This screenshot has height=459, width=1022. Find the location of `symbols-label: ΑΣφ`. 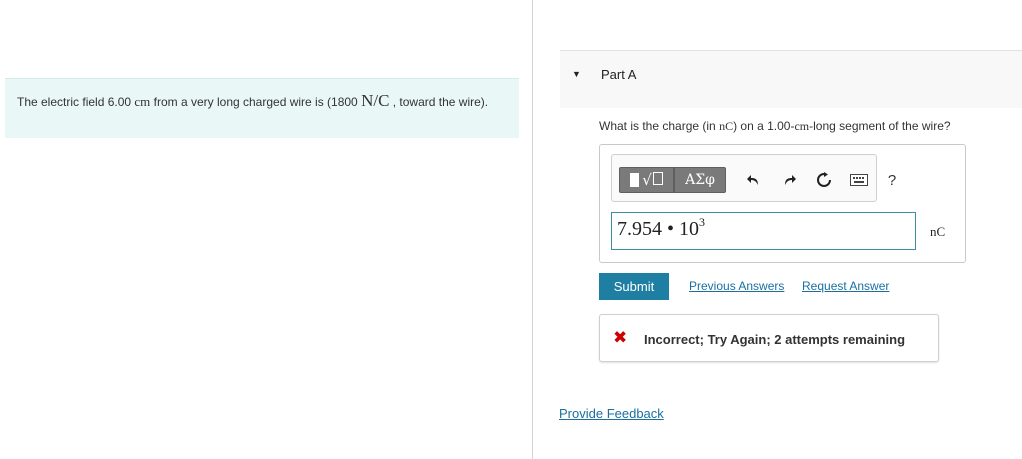

symbols-label: ΑΣφ is located at coordinates (700, 180).